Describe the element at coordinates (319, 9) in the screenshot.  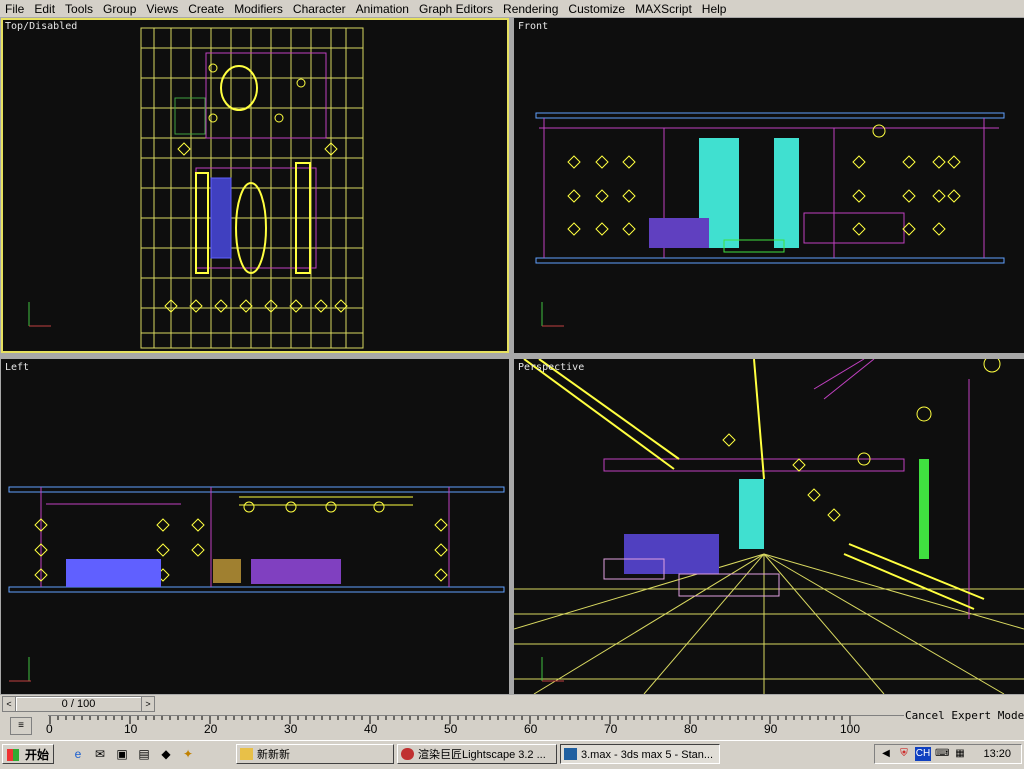
I see `menu-character: Character` at that location.